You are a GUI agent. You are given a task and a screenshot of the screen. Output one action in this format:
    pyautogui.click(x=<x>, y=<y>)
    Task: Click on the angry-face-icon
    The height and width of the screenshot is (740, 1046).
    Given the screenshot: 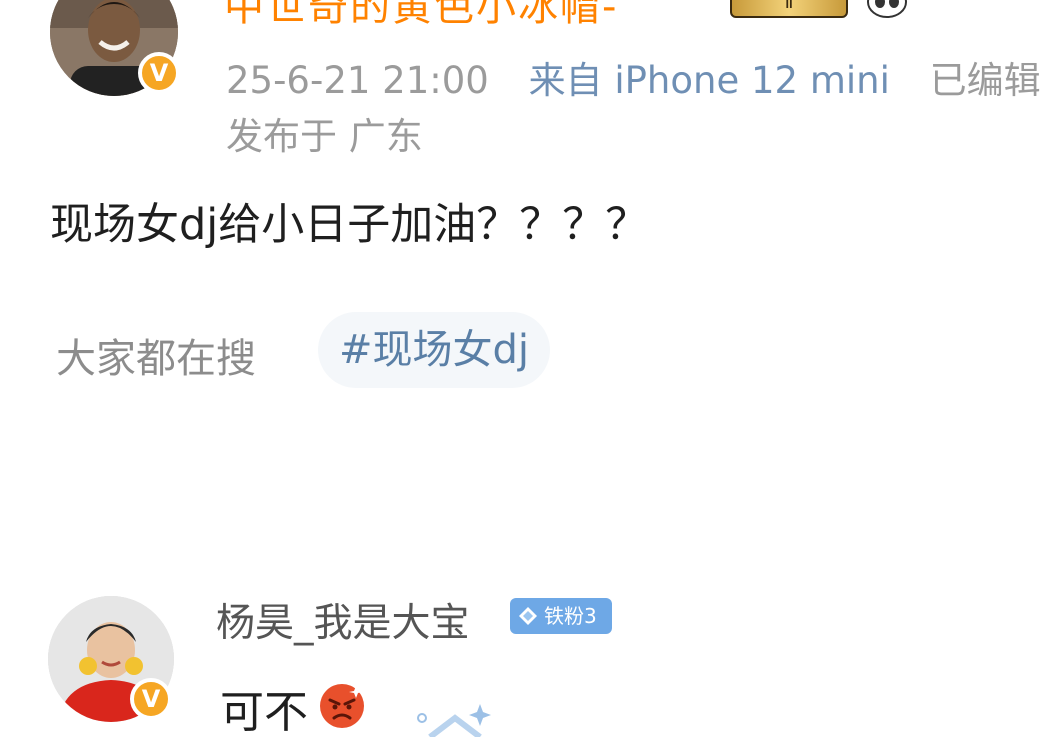 What is the action you would take?
    pyautogui.click(x=342, y=706)
    